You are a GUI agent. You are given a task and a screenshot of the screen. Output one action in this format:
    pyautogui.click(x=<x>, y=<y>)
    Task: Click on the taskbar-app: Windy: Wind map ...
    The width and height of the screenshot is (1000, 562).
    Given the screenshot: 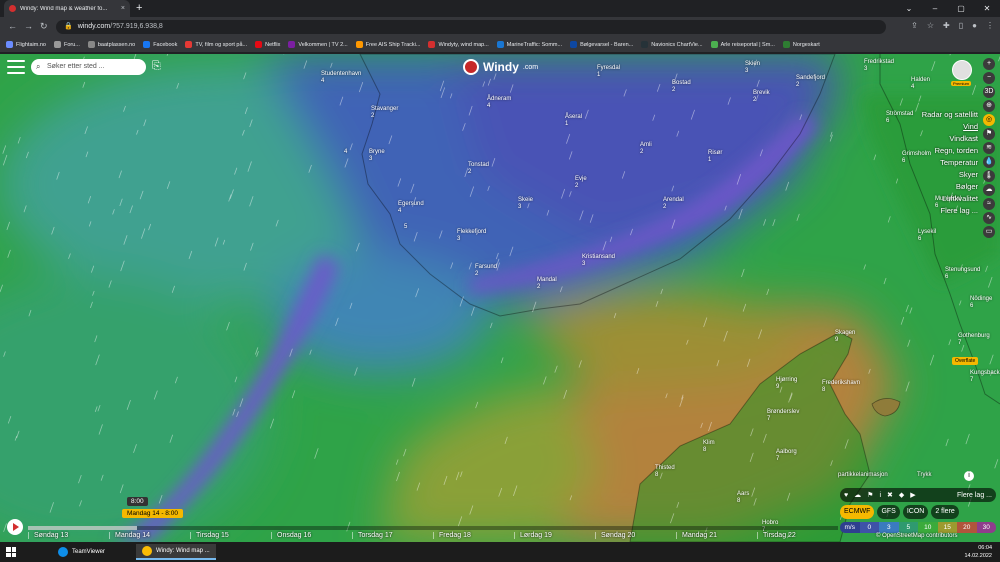 What is the action you would take?
    pyautogui.click(x=176, y=552)
    